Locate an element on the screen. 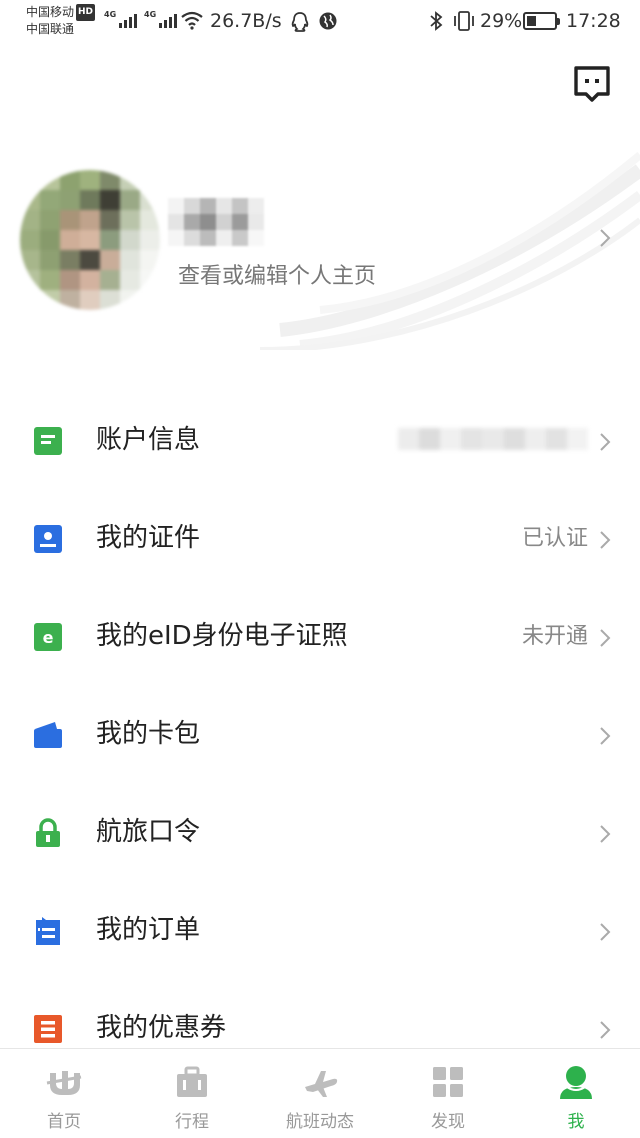  menu-item-label: 航旅口令 is located at coordinates (148, 832).